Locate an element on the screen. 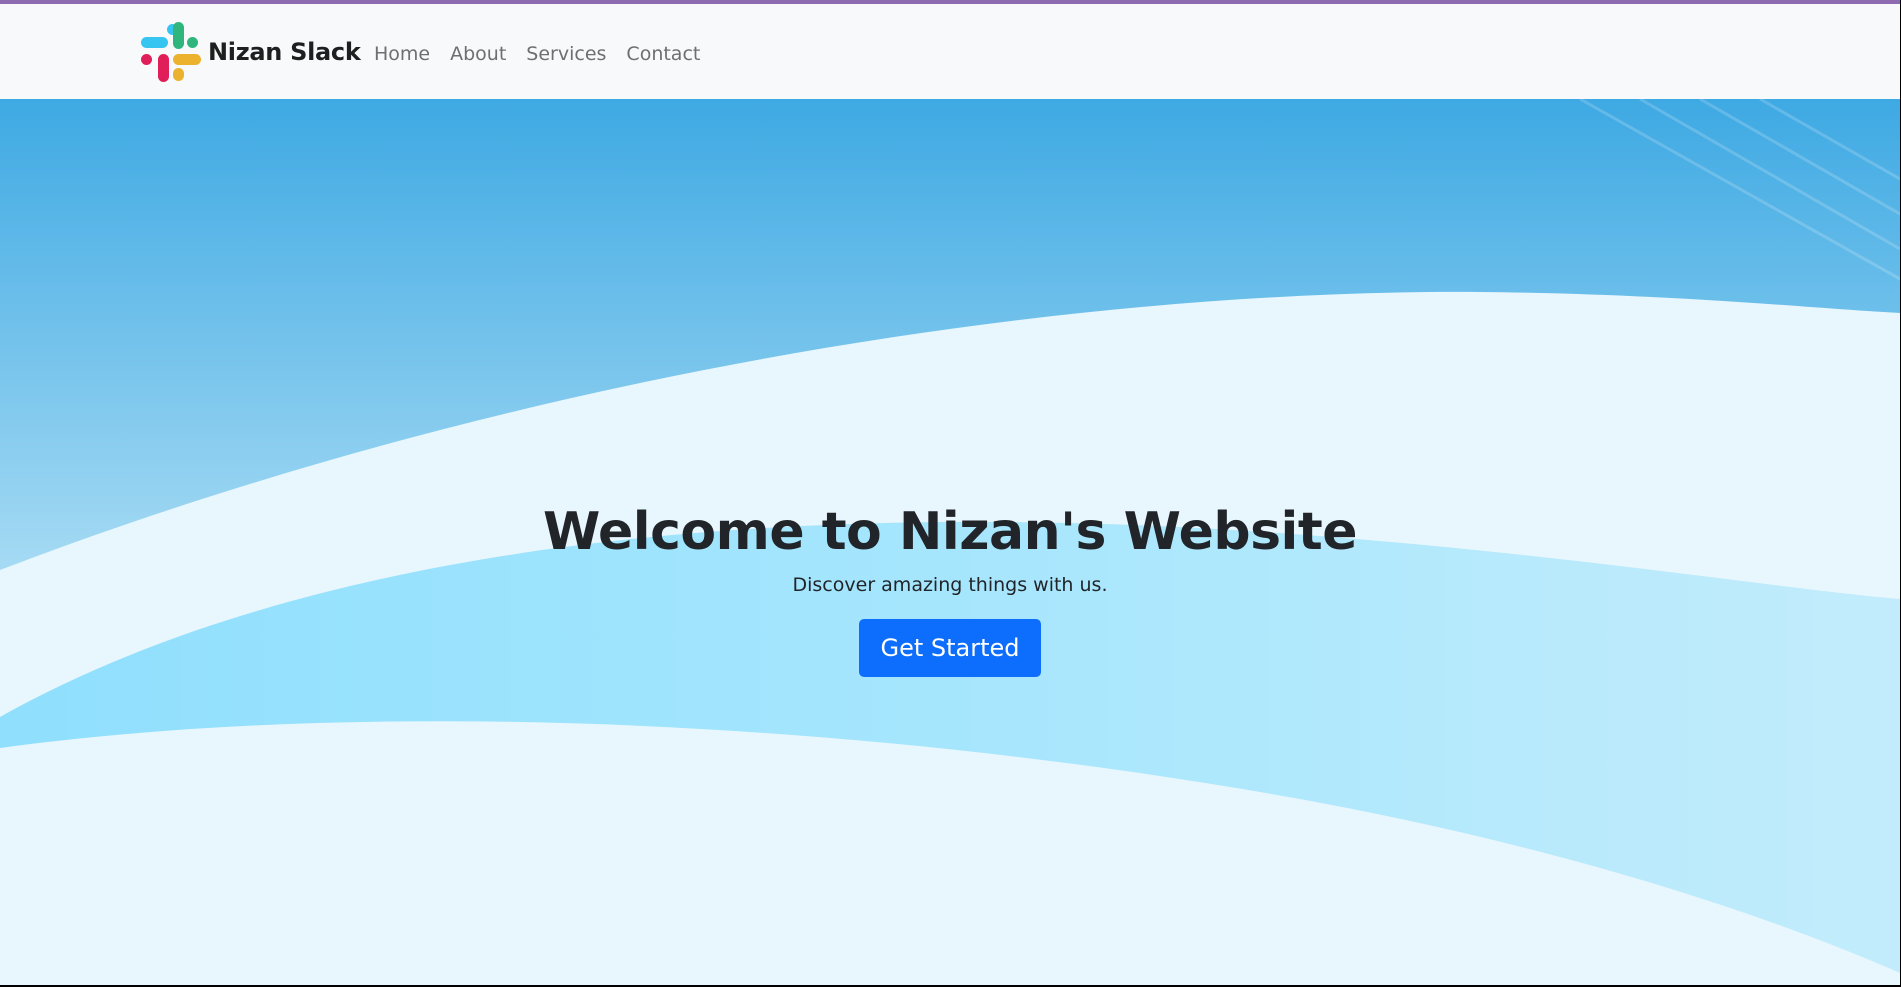  nav-links: Home About Services Contact is located at coordinates (537, 54).